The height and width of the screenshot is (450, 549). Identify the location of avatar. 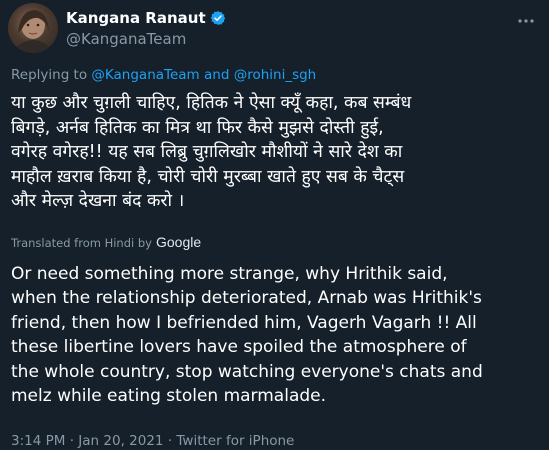
(33, 28).